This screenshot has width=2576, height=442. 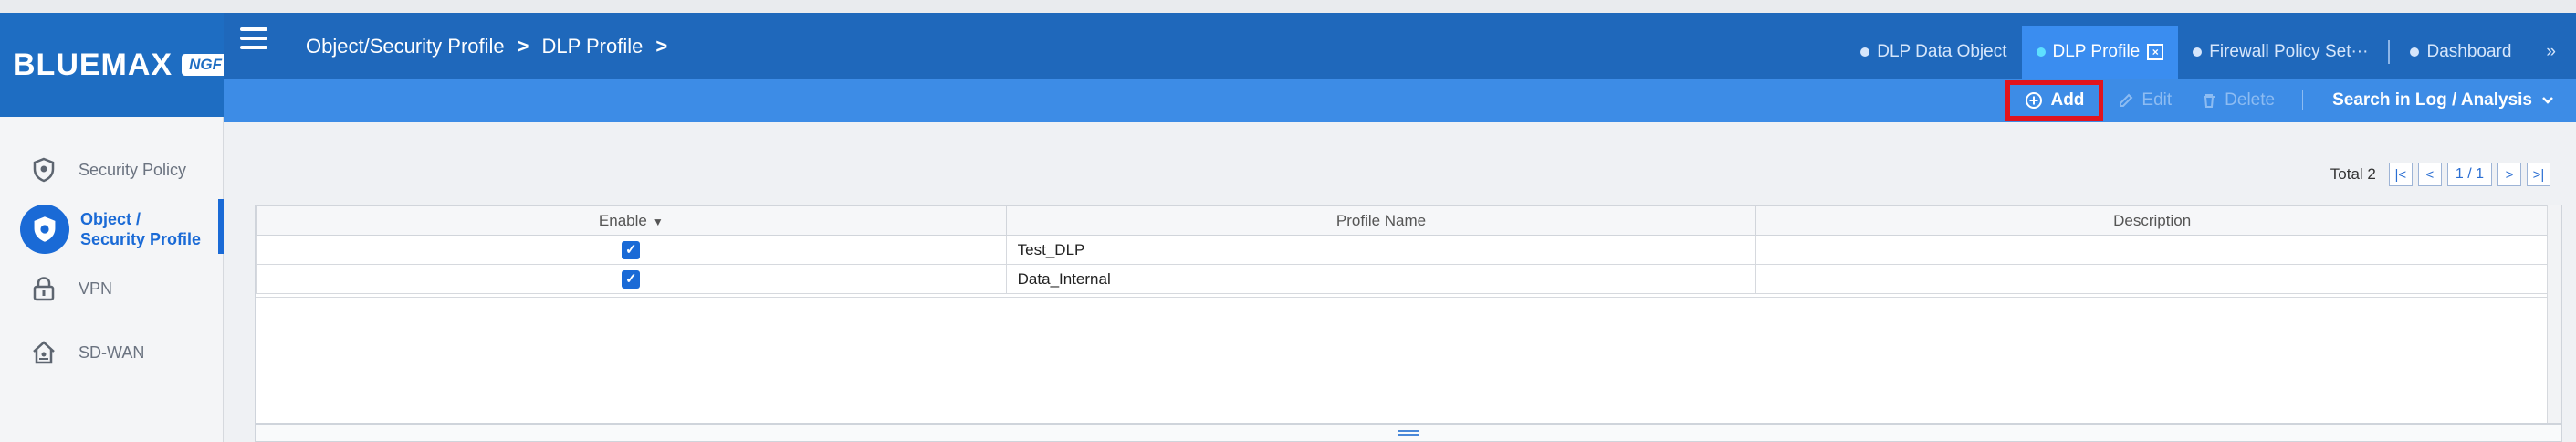 I want to click on sidebar-item-object-security-profile: Object / Security Profile, so click(x=112, y=227).